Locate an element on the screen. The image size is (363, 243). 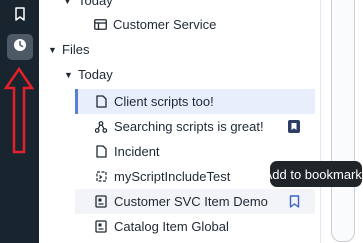
tree-item-searching-scripts: Searching scripts is great! is located at coordinates (195, 126).